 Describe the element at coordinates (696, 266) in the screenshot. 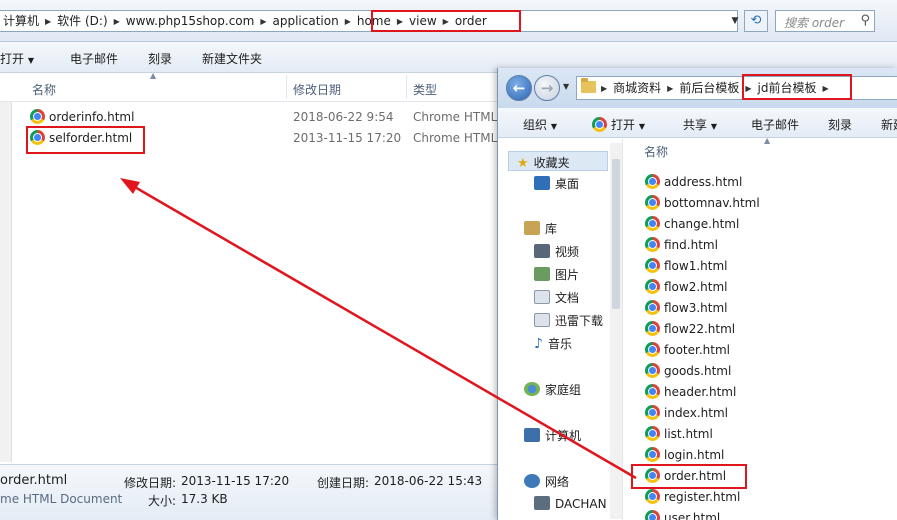

I see `file-name: flow1.html` at that location.